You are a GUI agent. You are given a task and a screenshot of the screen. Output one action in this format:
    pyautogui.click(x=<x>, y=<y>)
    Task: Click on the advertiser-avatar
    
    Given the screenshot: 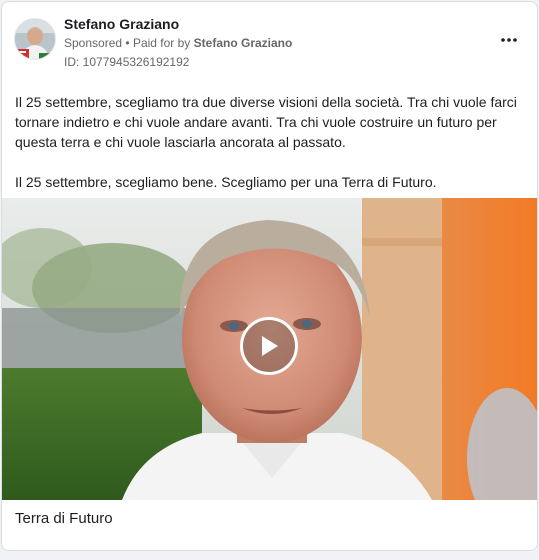 What is the action you would take?
    pyautogui.click(x=35, y=39)
    